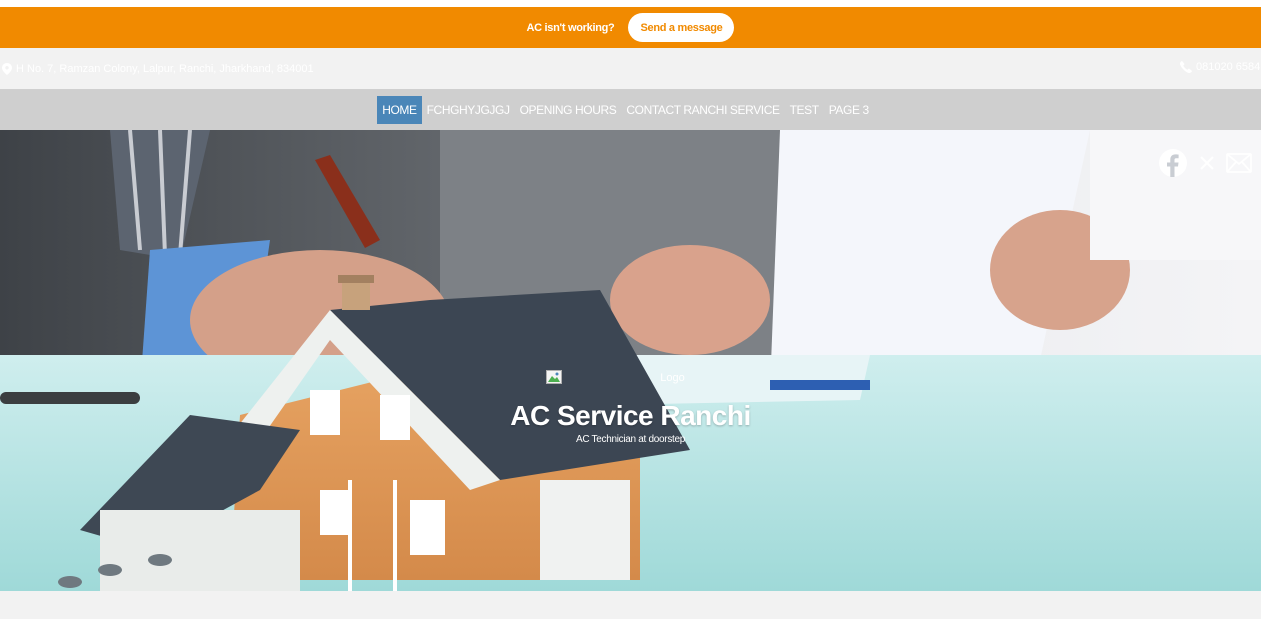 The height and width of the screenshot is (619, 1261). I want to click on nav-item-home: HOME, so click(399, 109).